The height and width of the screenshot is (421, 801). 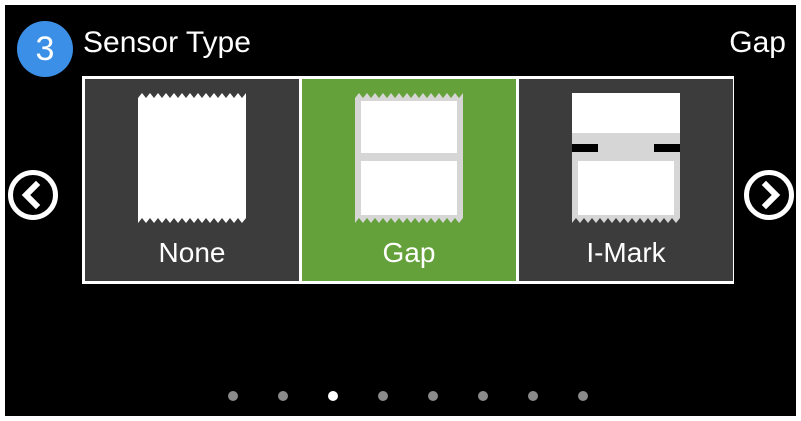 I want to click on option-gap: Gap, so click(x=409, y=180).